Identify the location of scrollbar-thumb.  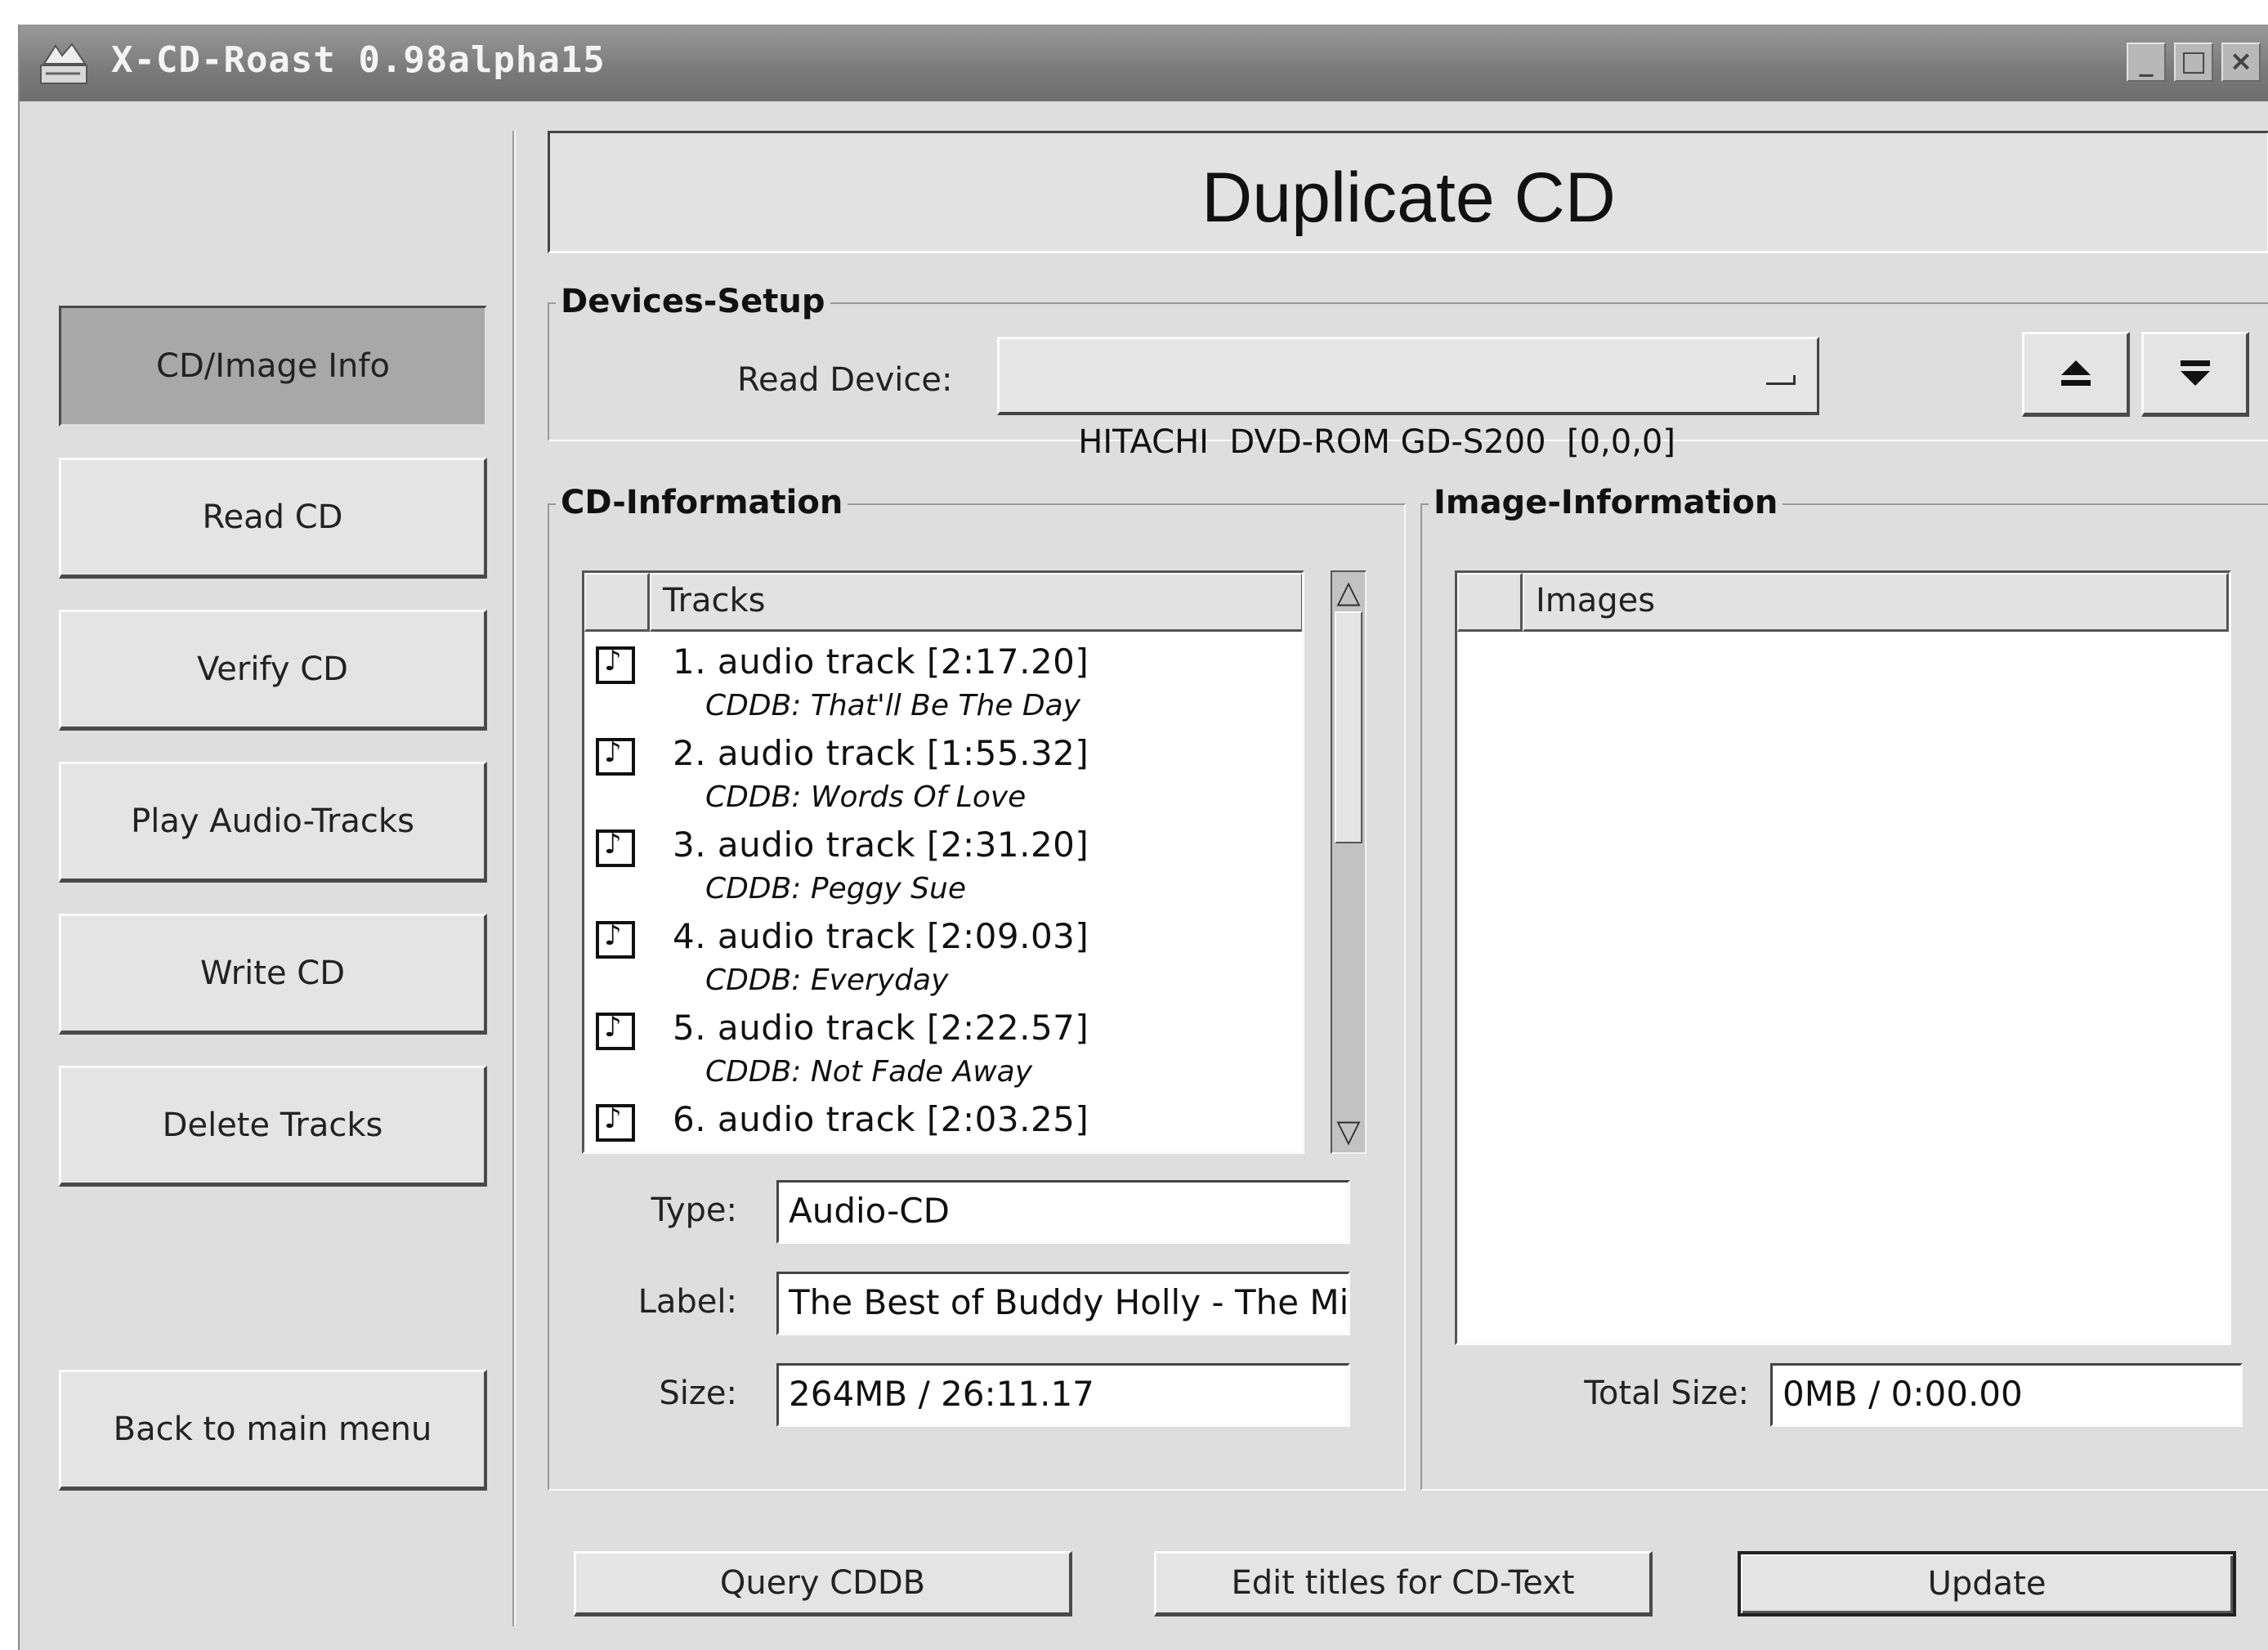
(1348, 727).